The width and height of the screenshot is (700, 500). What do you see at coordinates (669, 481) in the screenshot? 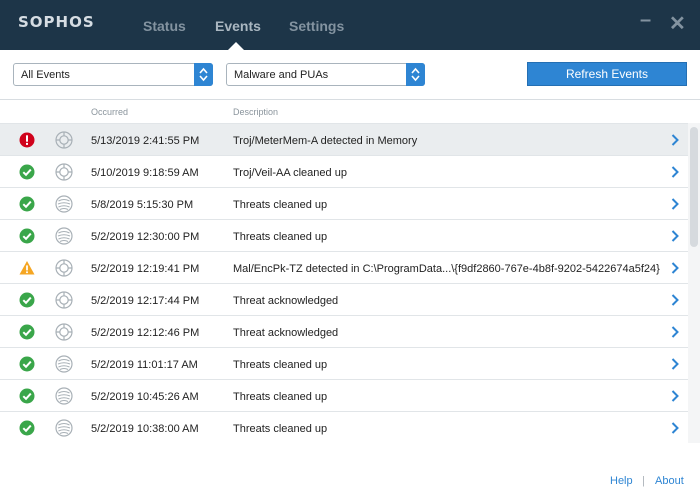
I see `about-link: About` at bounding box center [669, 481].